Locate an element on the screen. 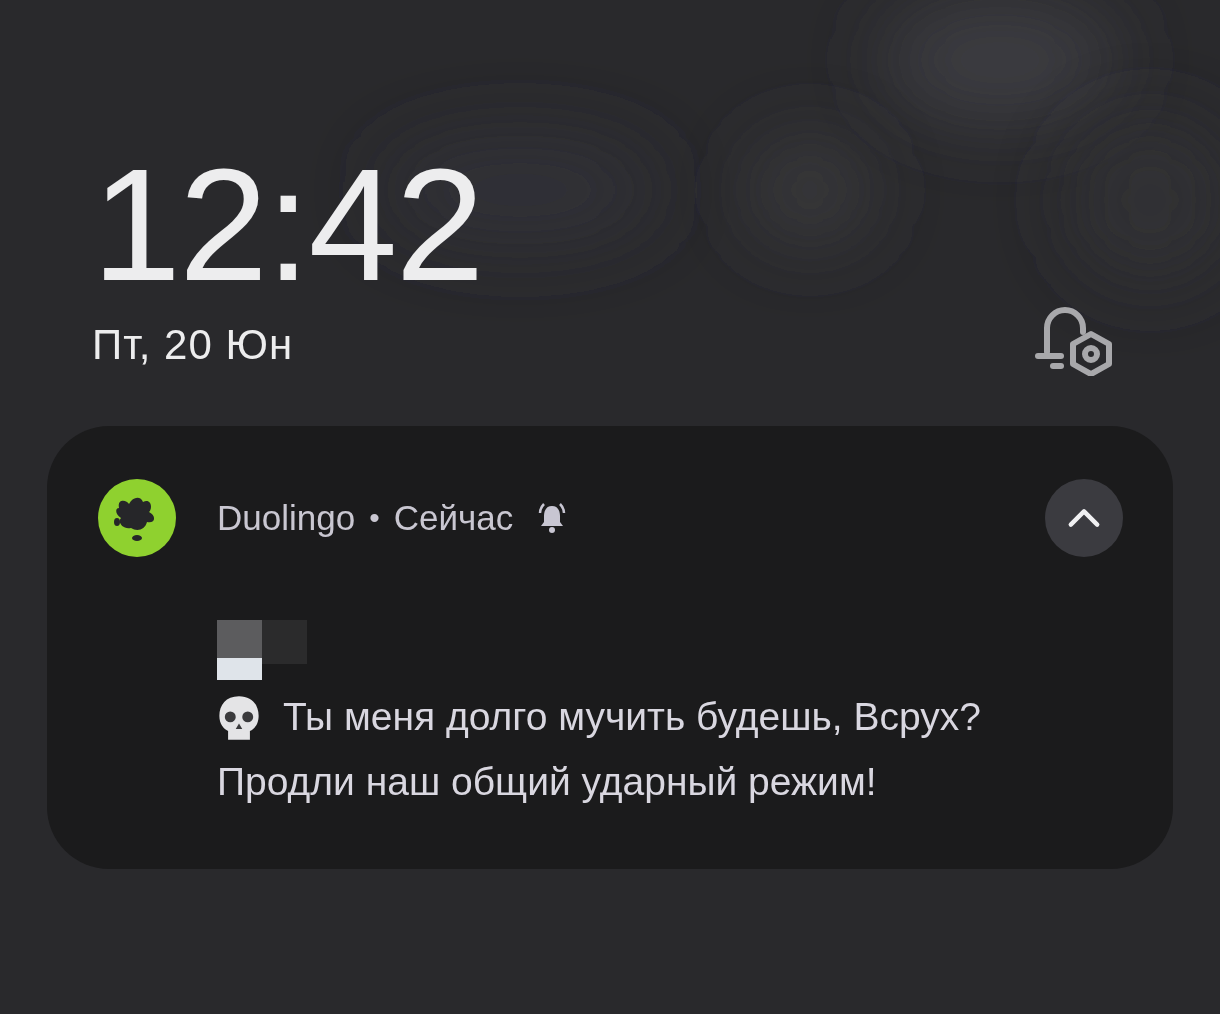  skull-icon is located at coordinates (239, 718).